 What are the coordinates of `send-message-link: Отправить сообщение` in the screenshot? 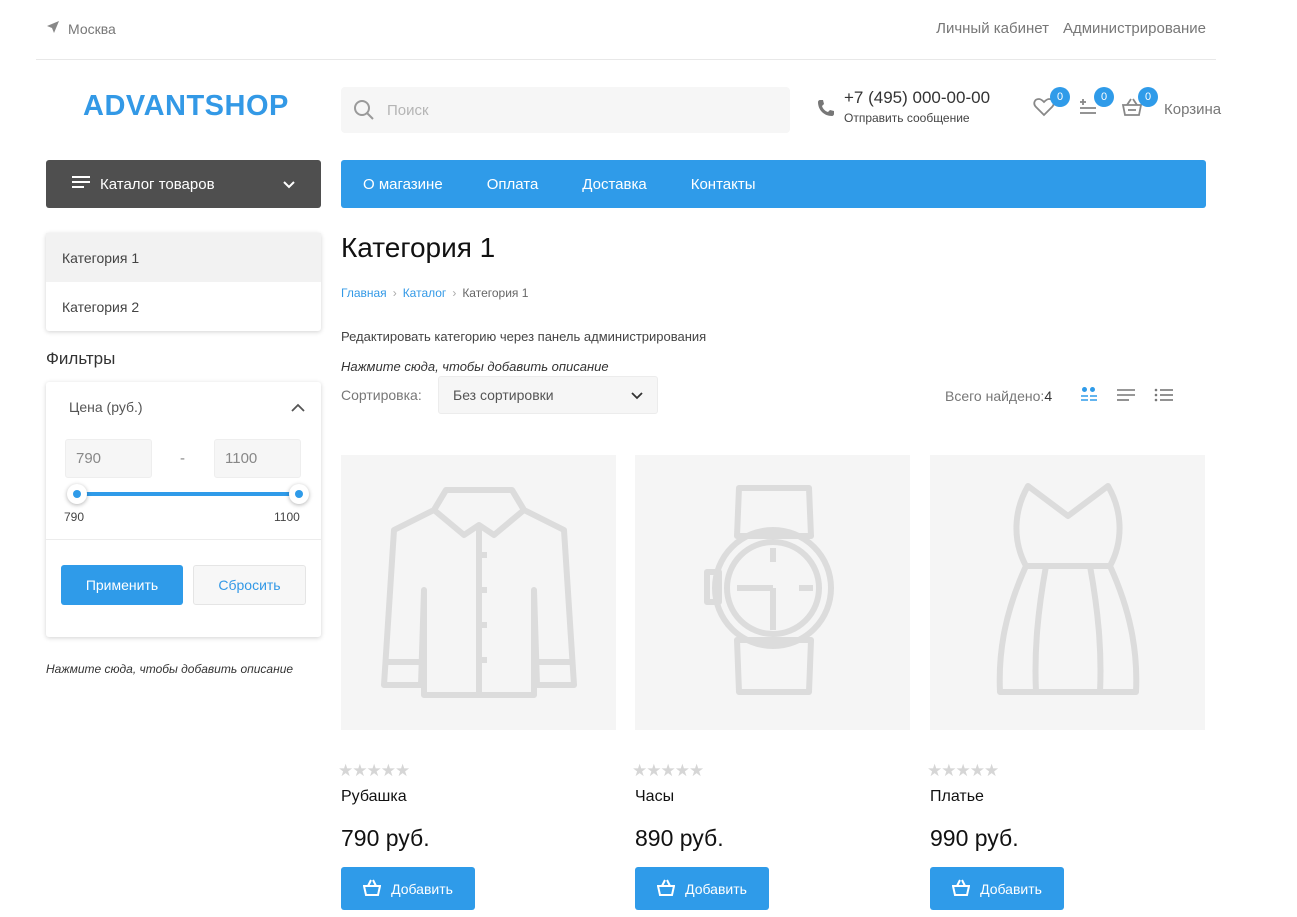 It's located at (917, 118).